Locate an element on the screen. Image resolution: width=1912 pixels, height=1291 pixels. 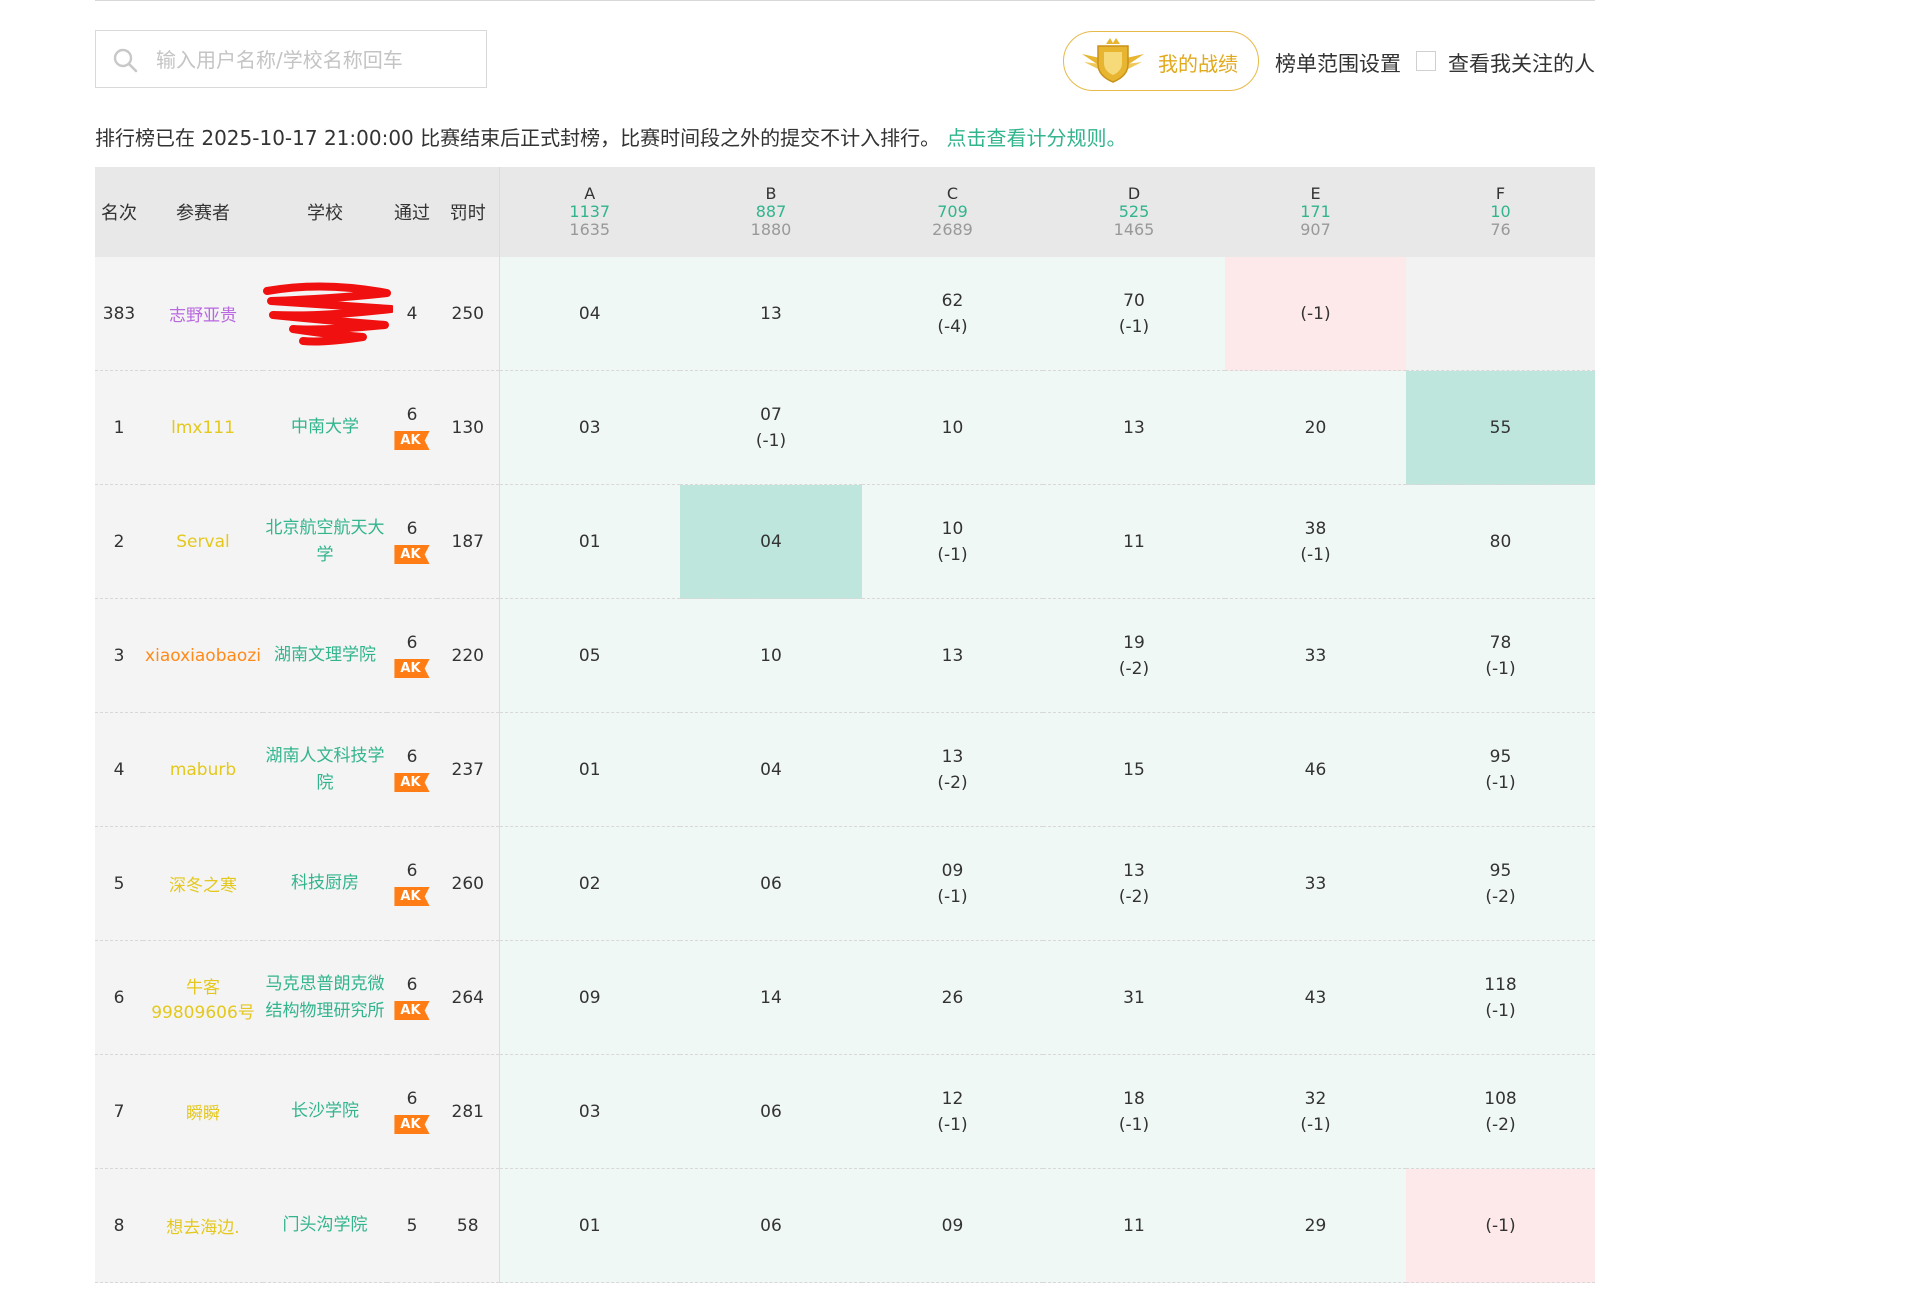
problem-cell-a: 02 is located at coordinates (589, 883).